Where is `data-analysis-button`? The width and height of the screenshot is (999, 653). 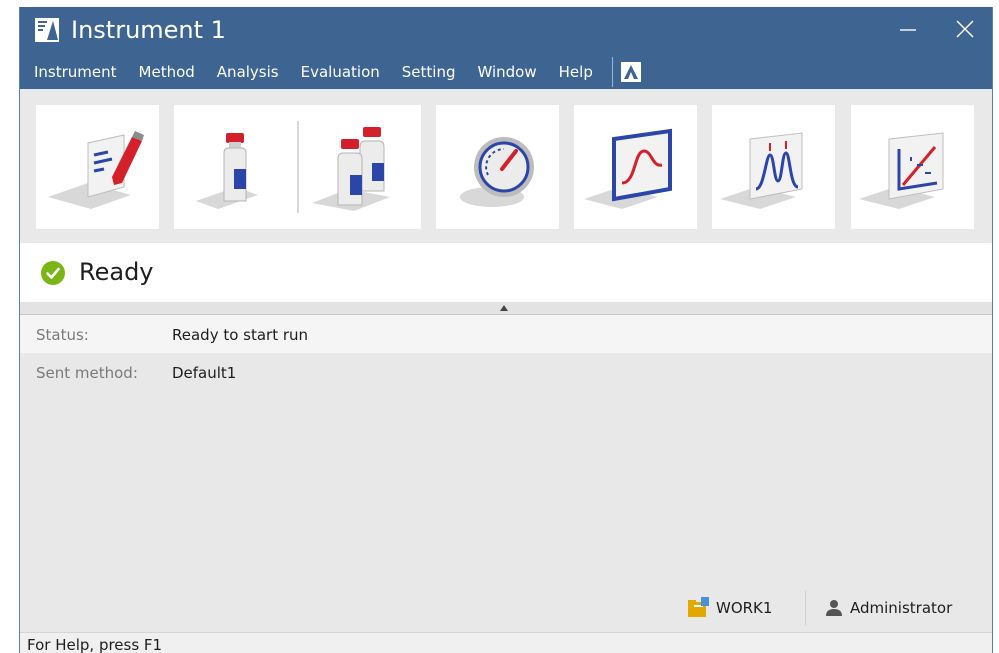 data-analysis-button is located at coordinates (635, 167).